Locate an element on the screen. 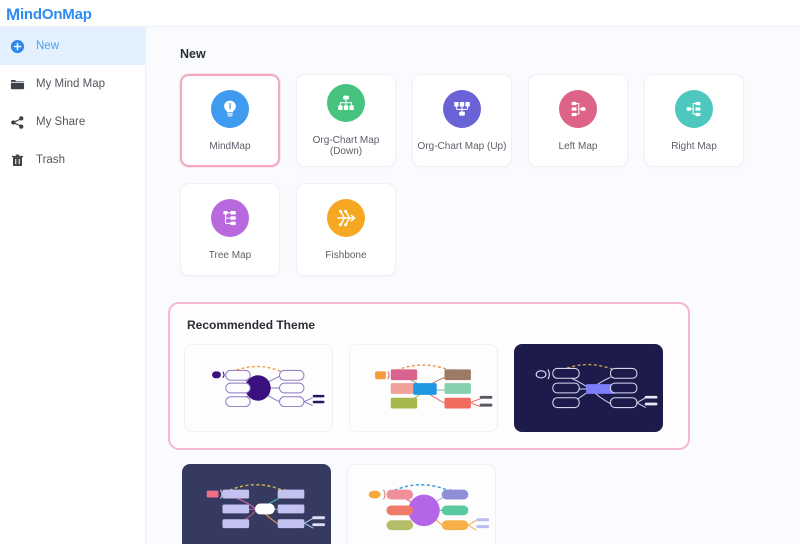 This screenshot has height=544, width=800. template-card-label: Org-Chart Map (Up) is located at coordinates (462, 146).